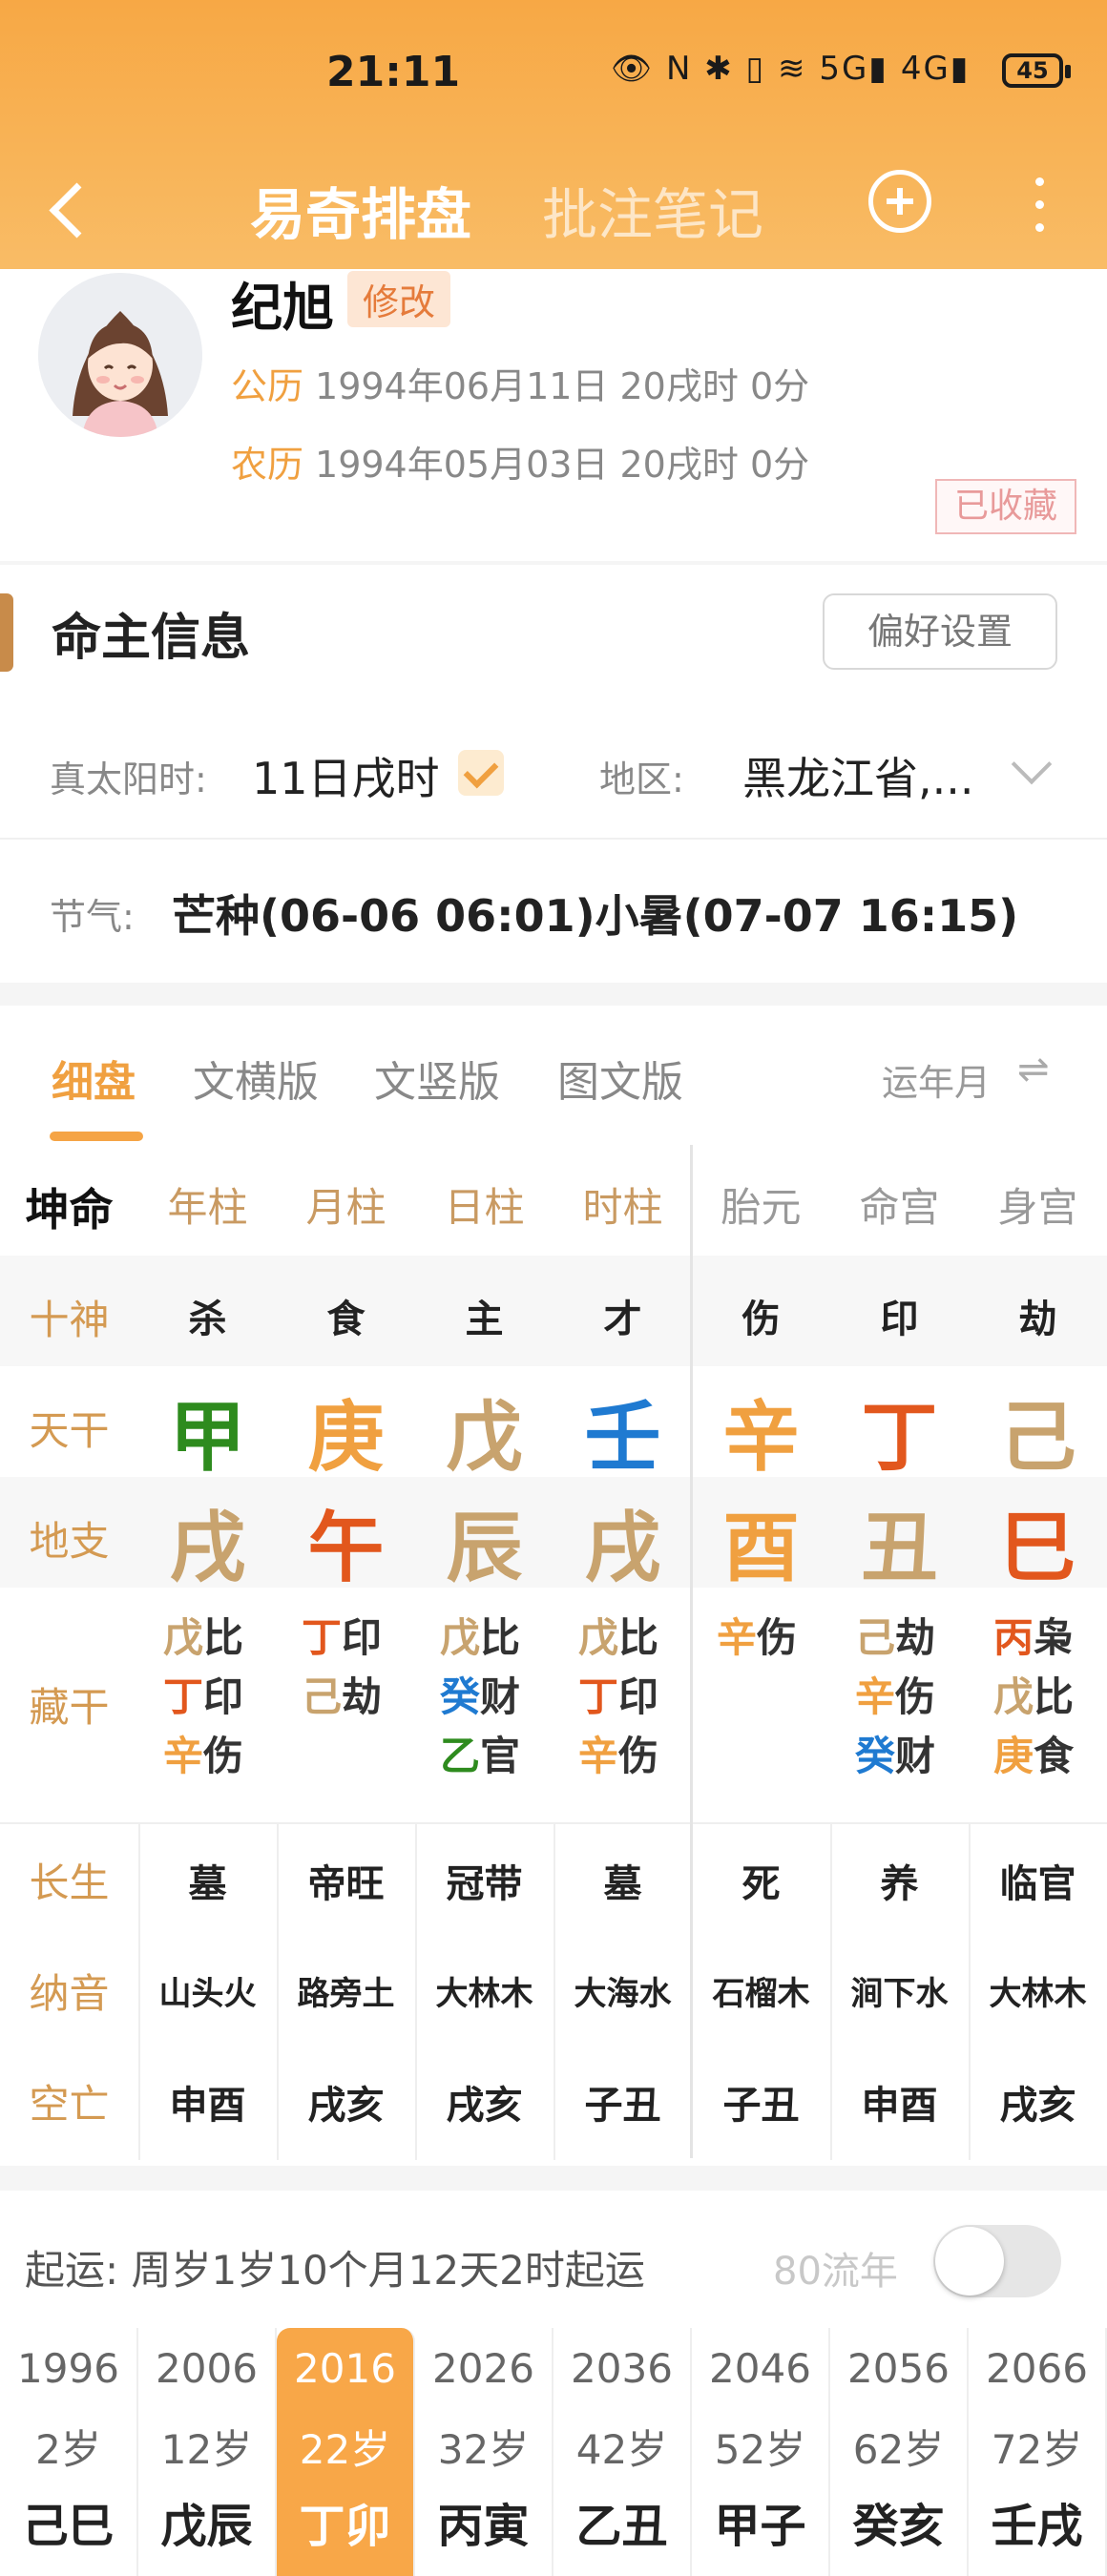  What do you see at coordinates (1038, 1207) in the screenshot?
I see `column-header: 身宫` at bounding box center [1038, 1207].